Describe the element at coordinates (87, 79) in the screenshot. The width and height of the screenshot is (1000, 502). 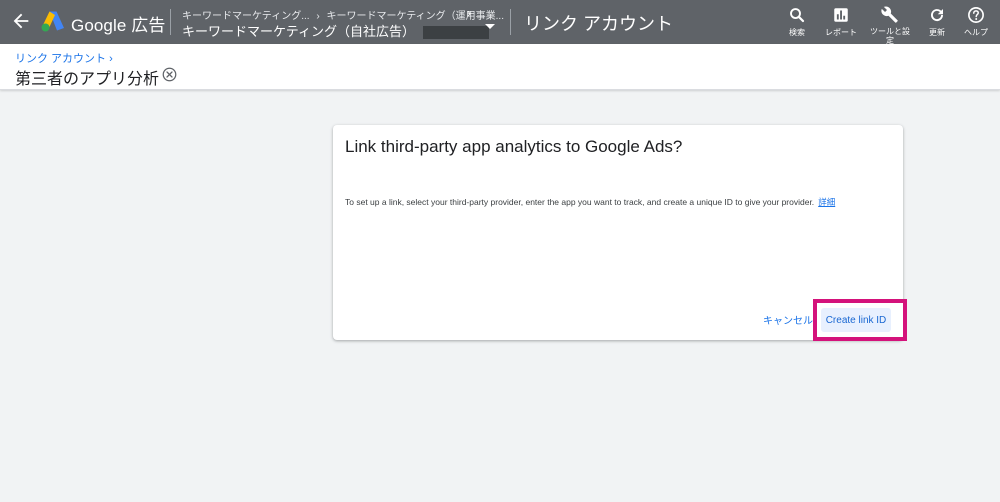
I see `page-title: 第三者のアプリ分析` at that location.